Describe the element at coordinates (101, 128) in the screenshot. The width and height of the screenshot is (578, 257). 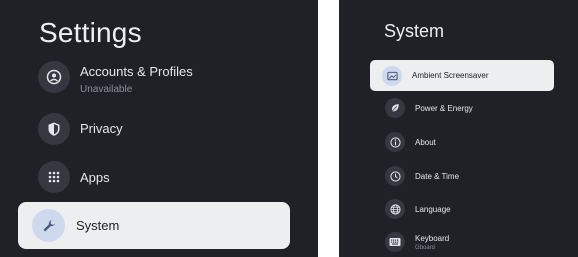
I see `menu-item-label: Privacy` at that location.